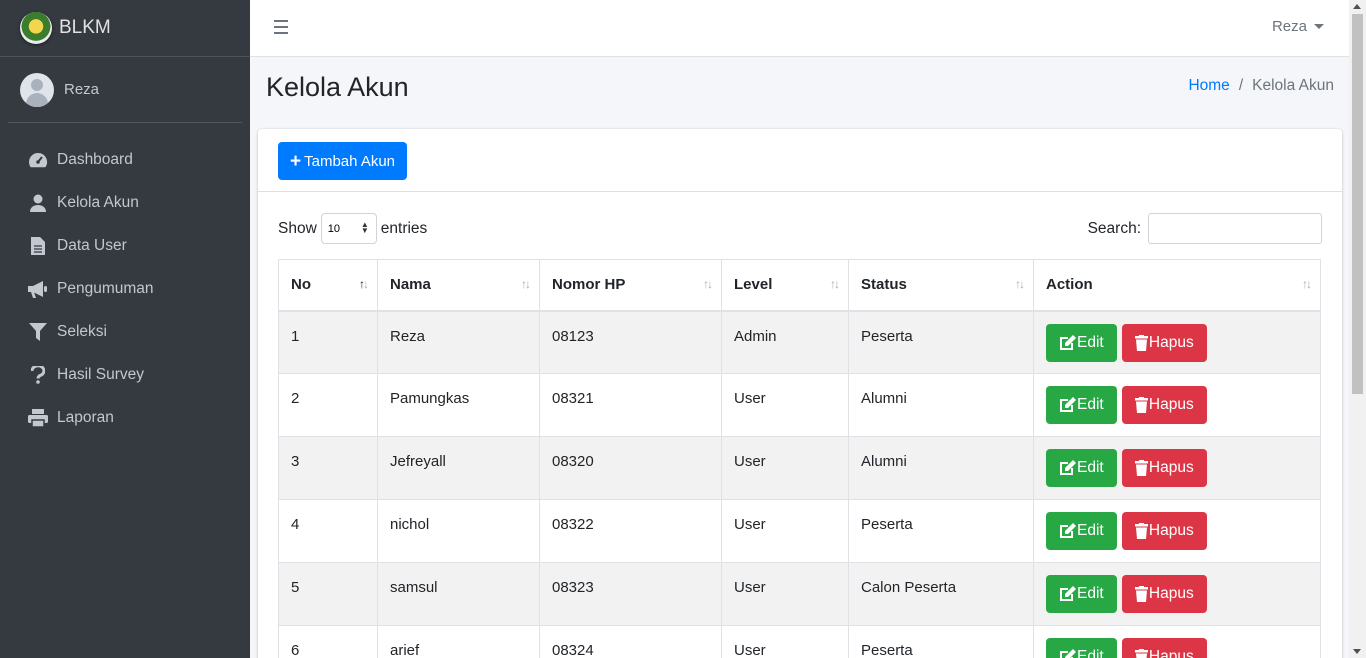 This screenshot has height=658, width=1366. What do you see at coordinates (296, 161) in the screenshot?
I see `plus-icon: +` at bounding box center [296, 161].